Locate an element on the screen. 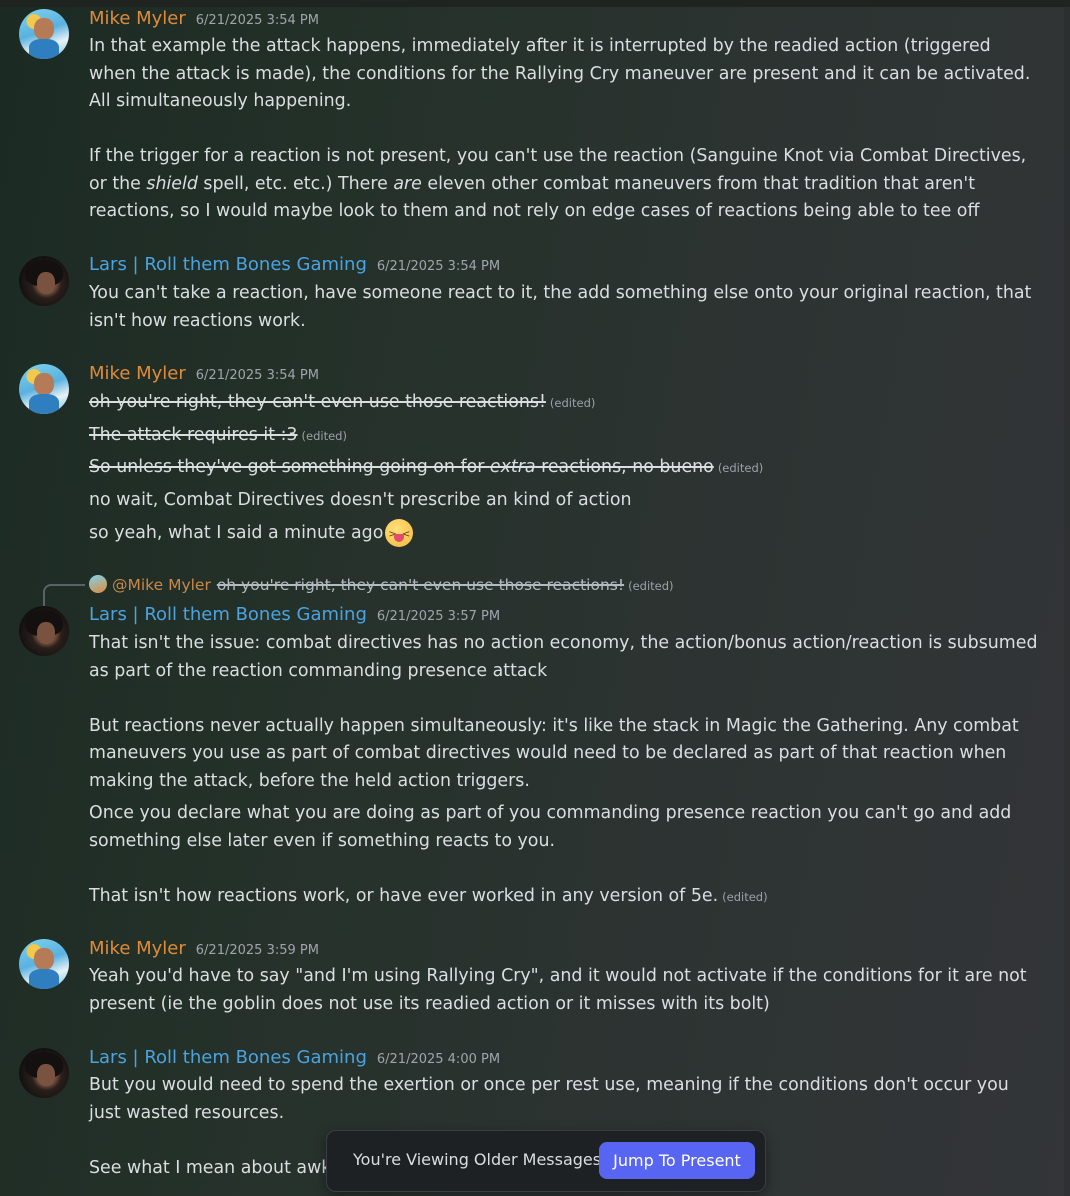  scrollbar is located at coordinates (1067, 601).